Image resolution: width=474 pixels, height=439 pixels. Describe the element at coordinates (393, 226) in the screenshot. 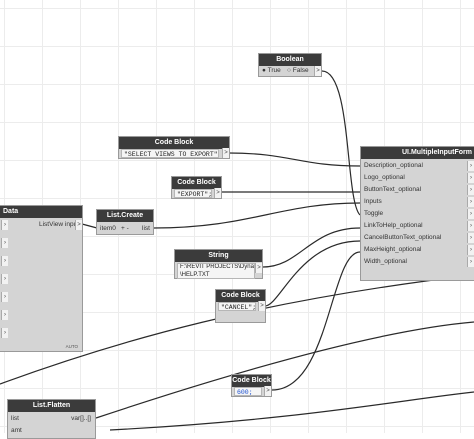

I see `linktohelp-port: LinkToHelp_optional` at that location.